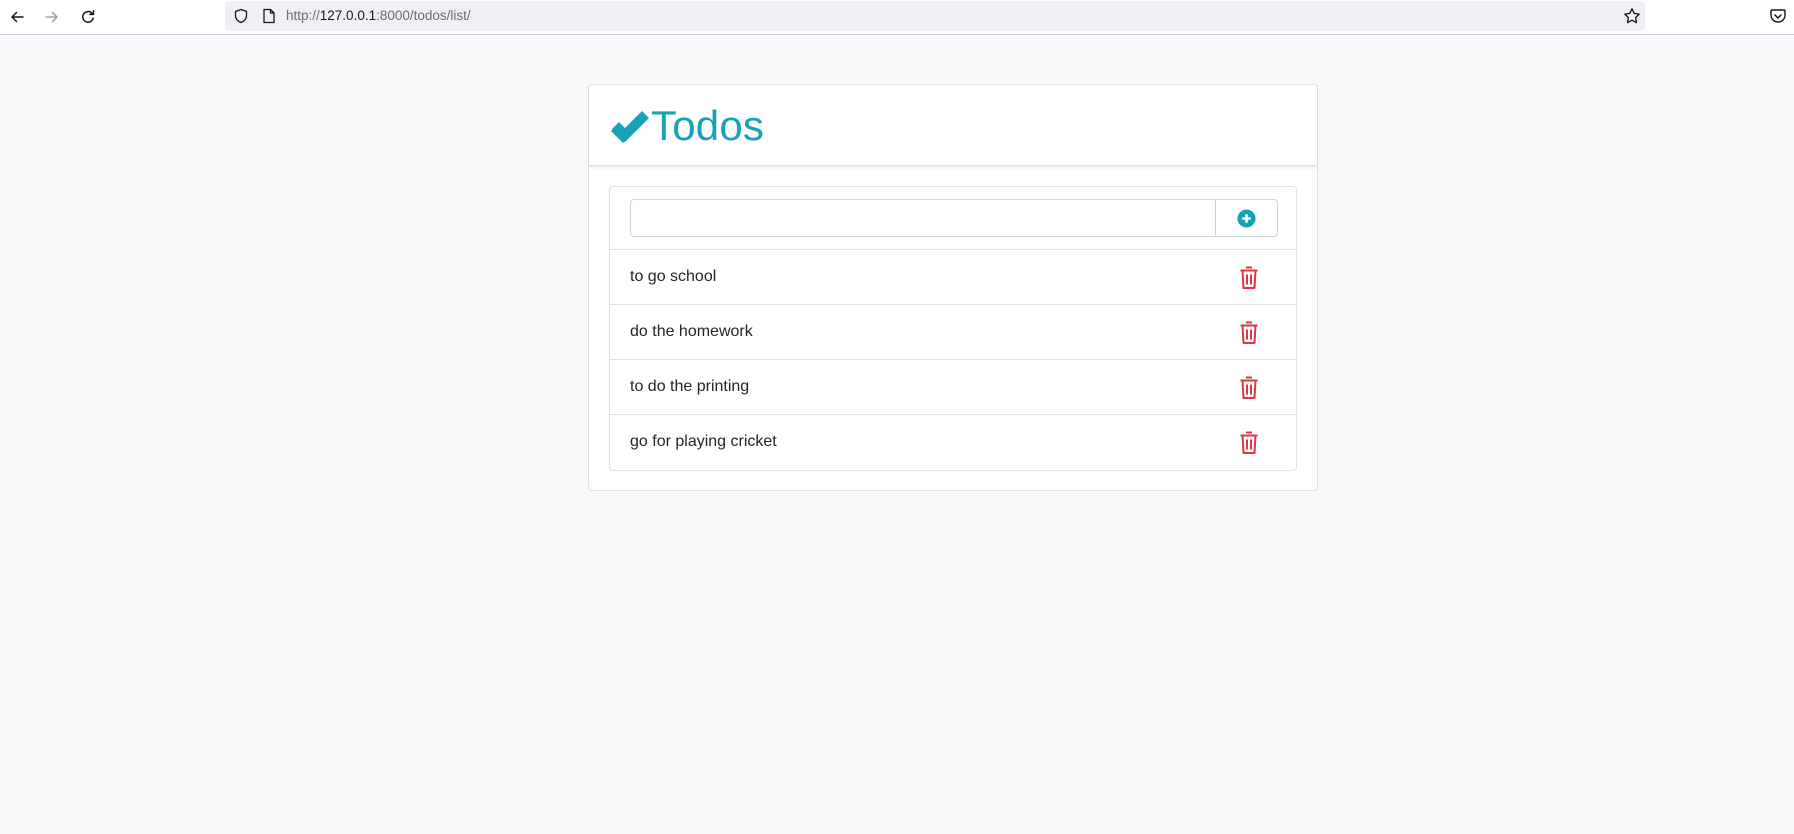 Image resolution: width=1794 pixels, height=834 pixels. I want to click on back-button, so click(17, 17).